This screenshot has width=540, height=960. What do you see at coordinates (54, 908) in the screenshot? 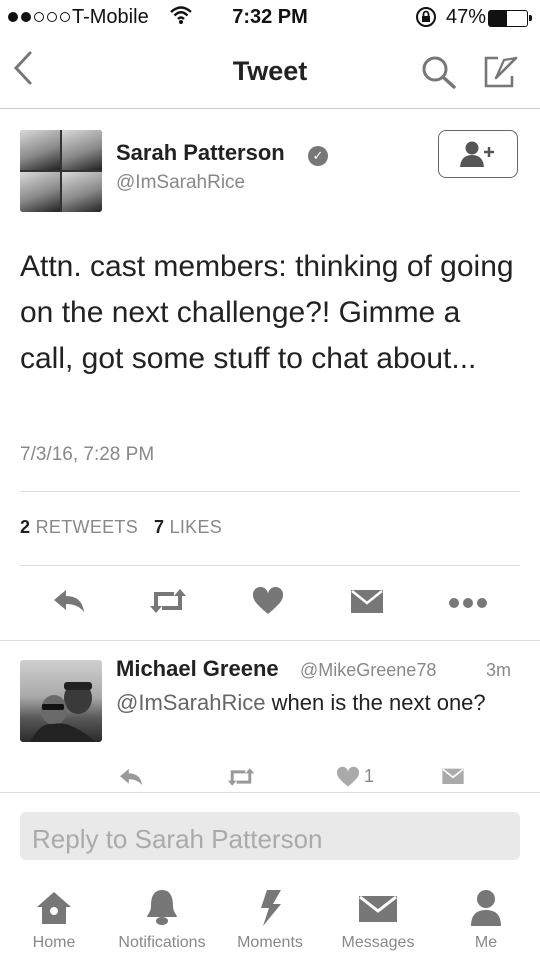
I see `home-icon` at bounding box center [54, 908].